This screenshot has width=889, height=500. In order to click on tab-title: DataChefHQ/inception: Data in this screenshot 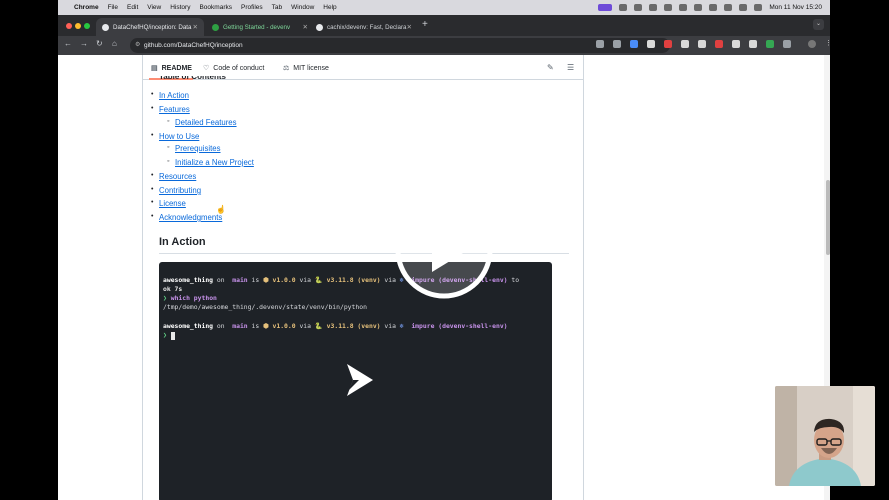, I will do `click(152, 27)`.